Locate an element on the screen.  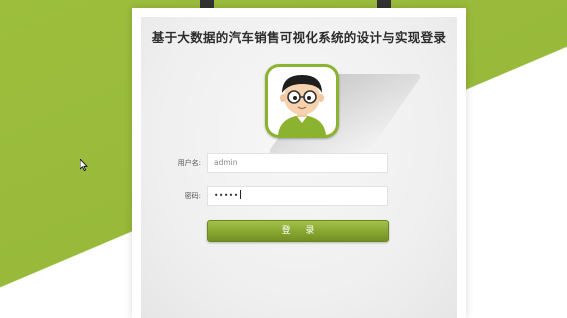
login-button: 登 录 is located at coordinates (298, 231).